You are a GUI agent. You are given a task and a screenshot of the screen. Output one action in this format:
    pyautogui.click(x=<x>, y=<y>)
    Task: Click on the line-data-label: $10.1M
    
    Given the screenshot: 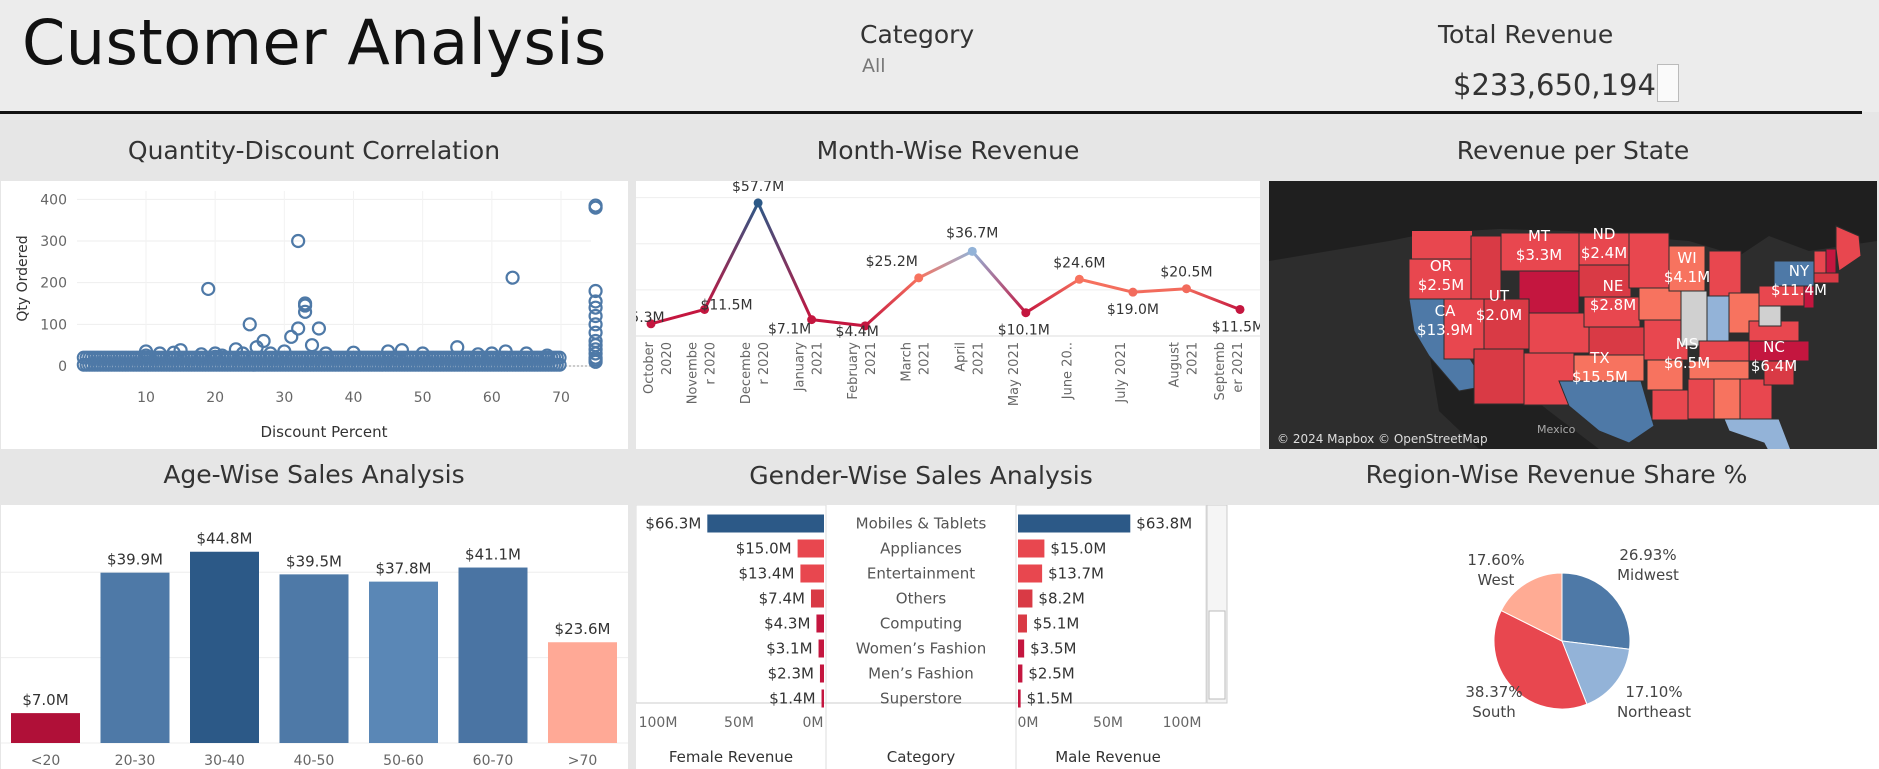 What is the action you would take?
    pyautogui.click(x=1024, y=331)
    